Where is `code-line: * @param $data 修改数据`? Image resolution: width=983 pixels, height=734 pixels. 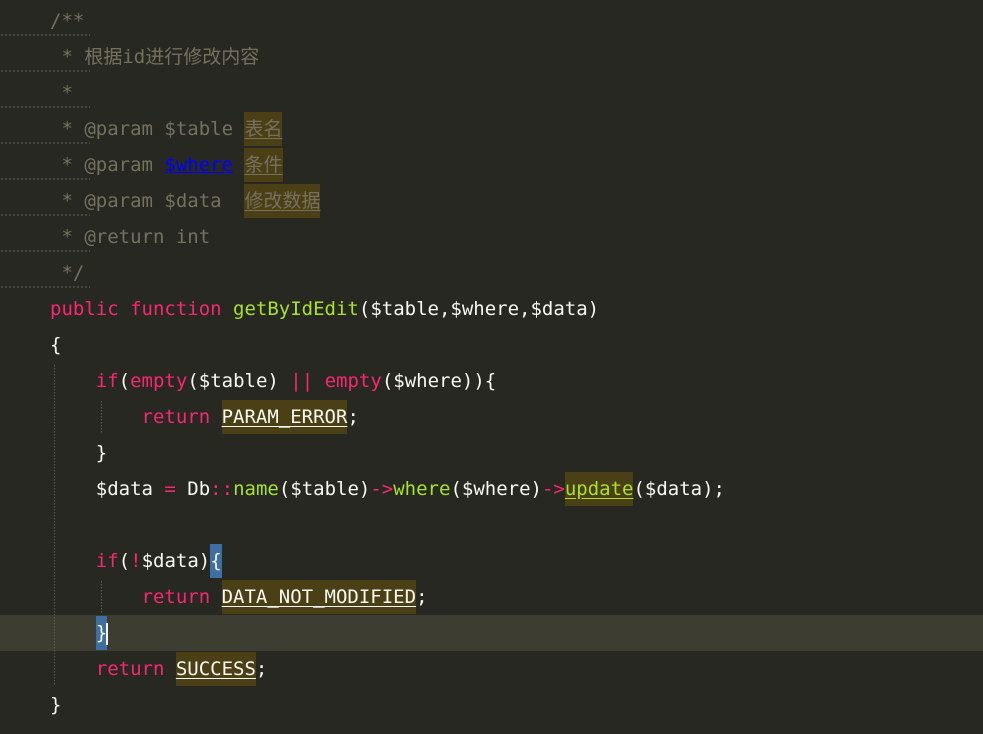
code-line: * @param $data 修改数据 is located at coordinates (491, 201).